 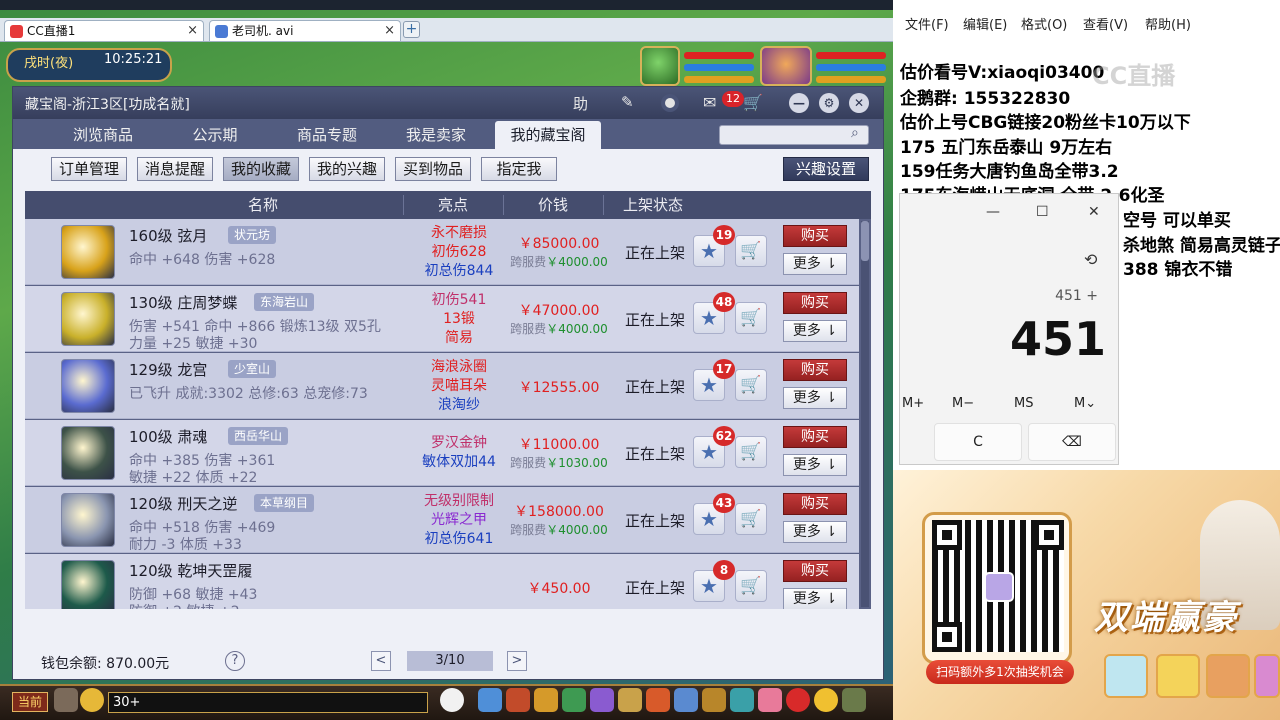 What do you see at coordinates (1044, 23) in the screenshot?
I see `menu-format: 格式(O)` at bounding box center [1044, 23].